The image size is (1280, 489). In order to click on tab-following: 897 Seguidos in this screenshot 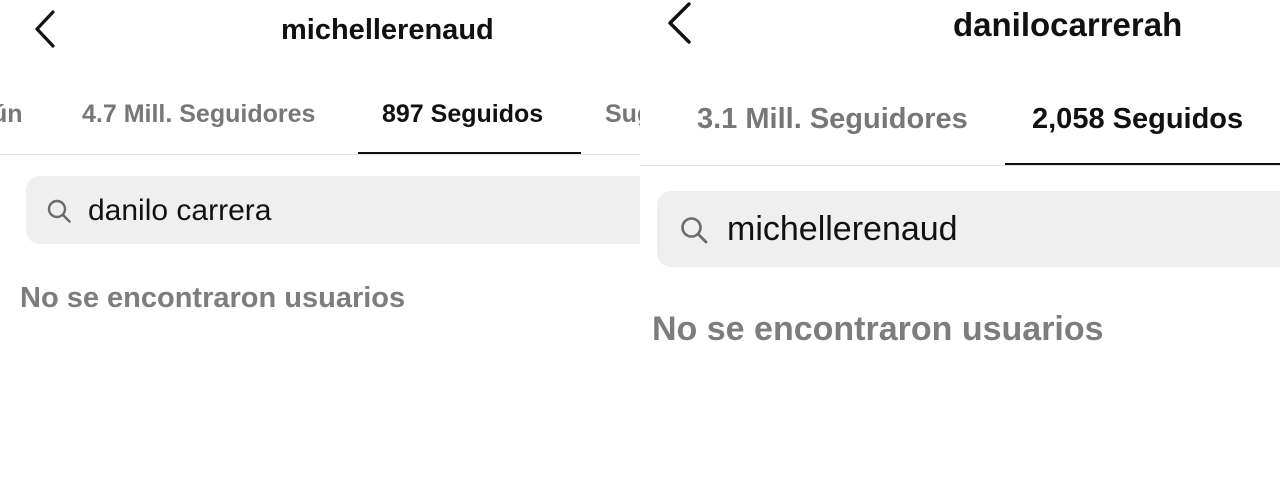, I will do `click(462, 114)`.